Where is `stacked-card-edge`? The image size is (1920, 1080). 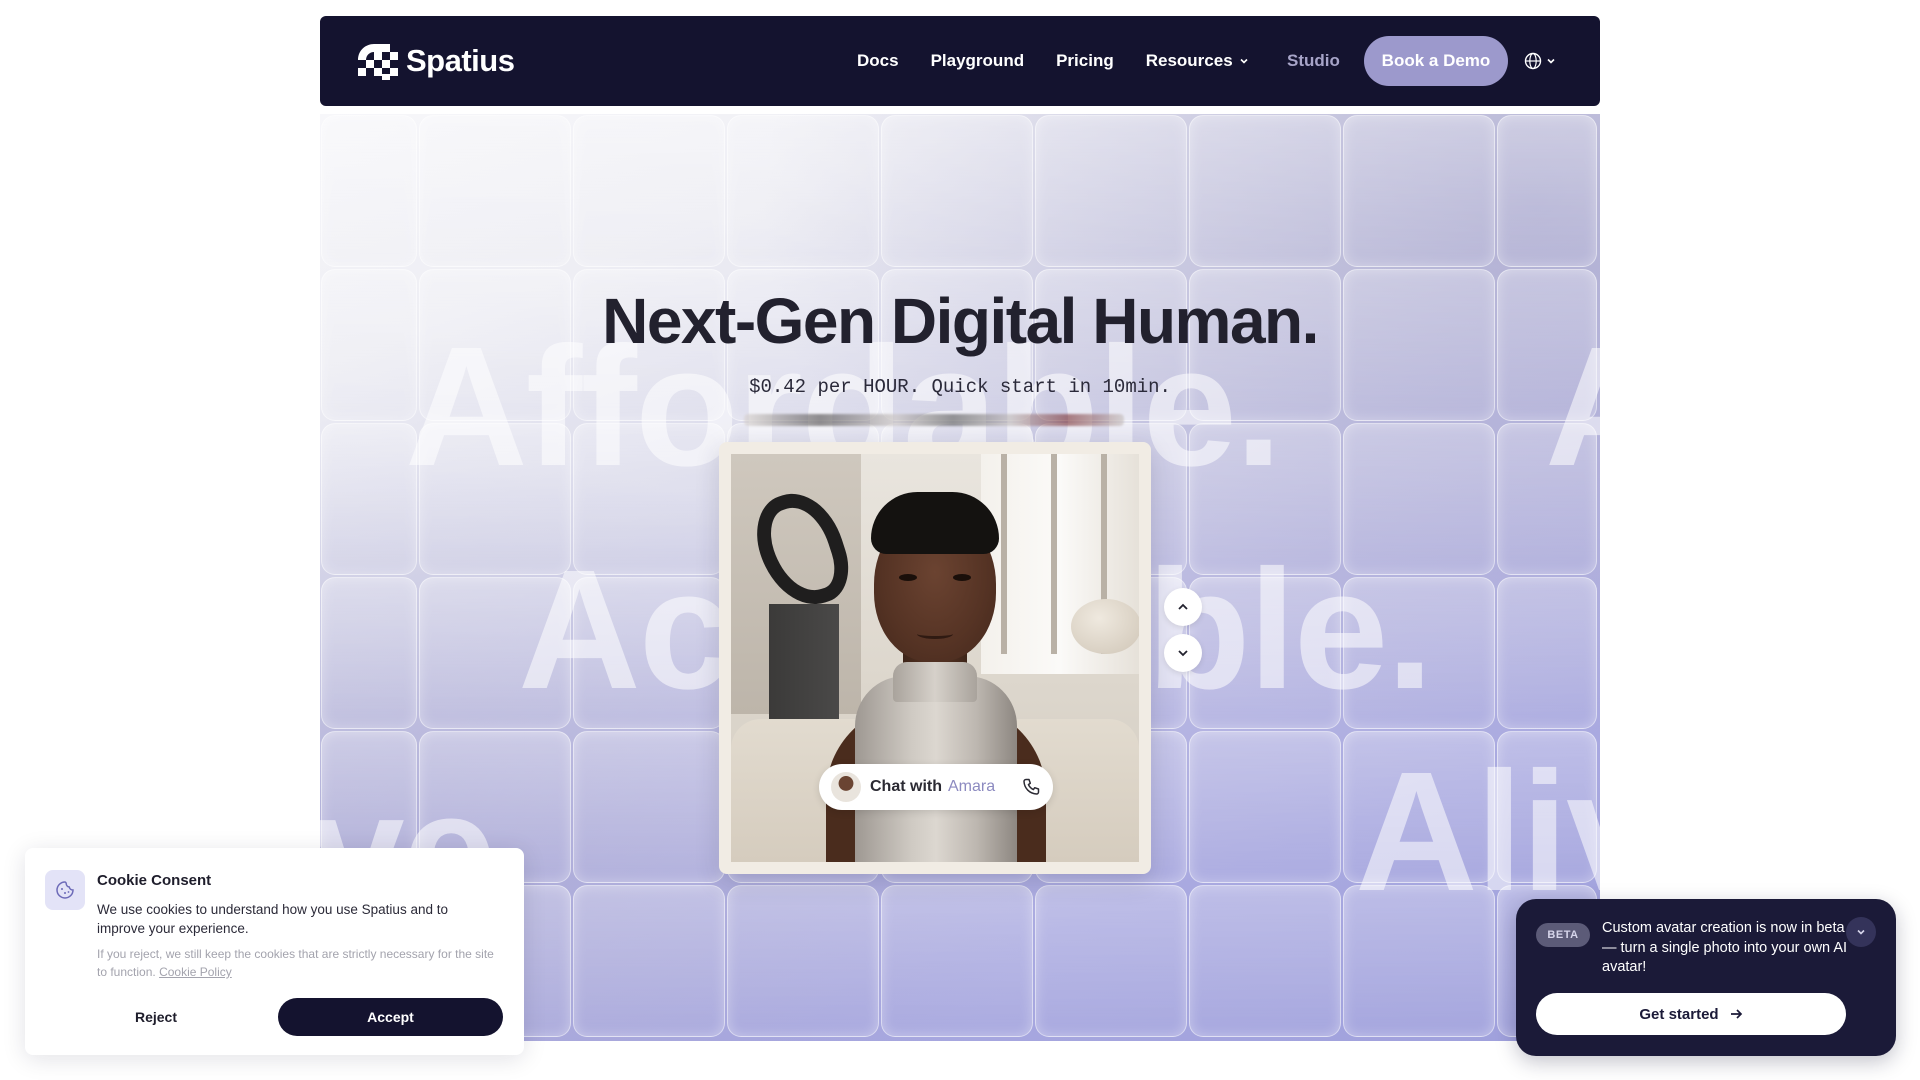
stacked-card-edge is located at coordinates (934, 420).